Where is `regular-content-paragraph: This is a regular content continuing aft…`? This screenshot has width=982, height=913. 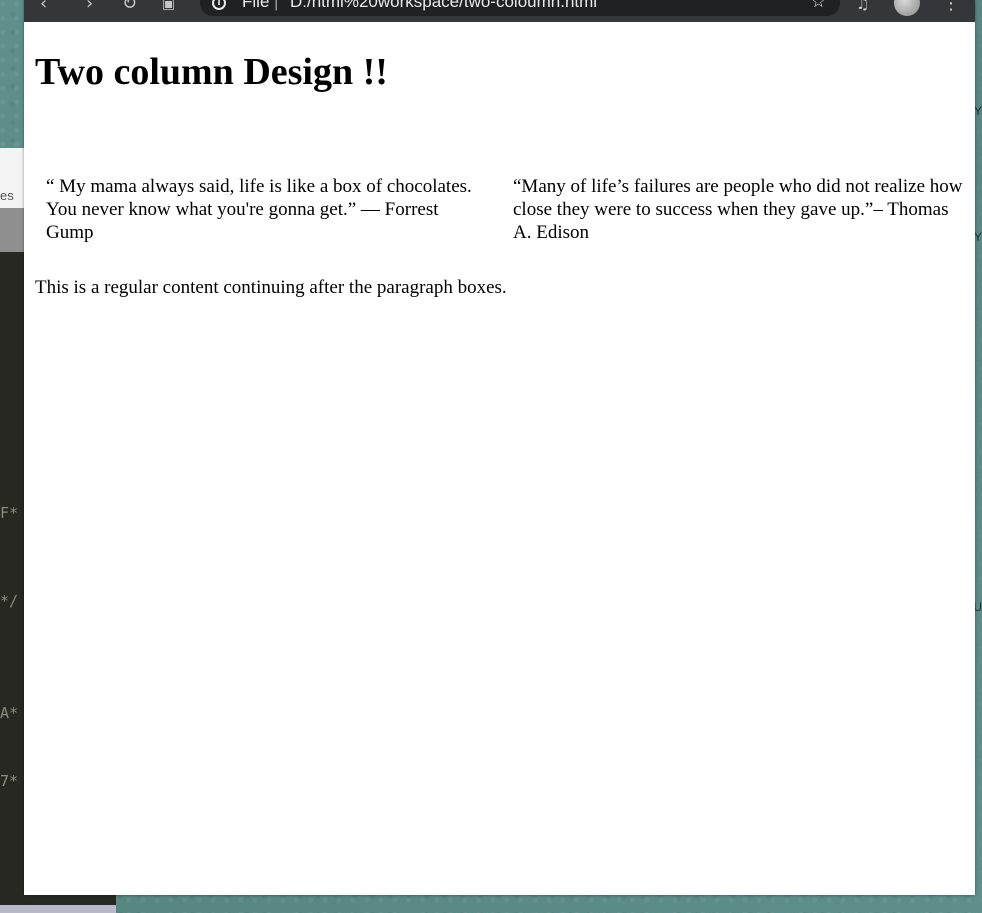 regular-content-paragraph: This is a regular content continuing aft… is located at coordinates (271, 287).